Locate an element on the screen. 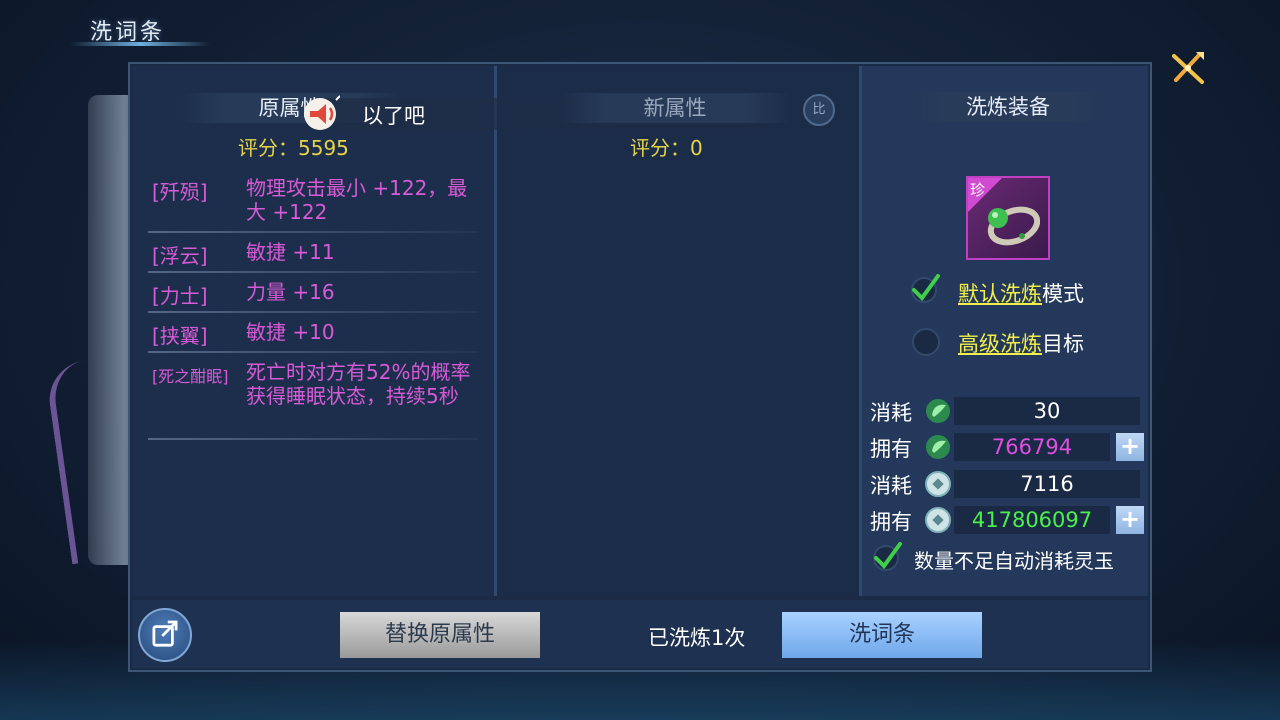  cost-coin-value: 7116 is located at coordinates (1047, 484).